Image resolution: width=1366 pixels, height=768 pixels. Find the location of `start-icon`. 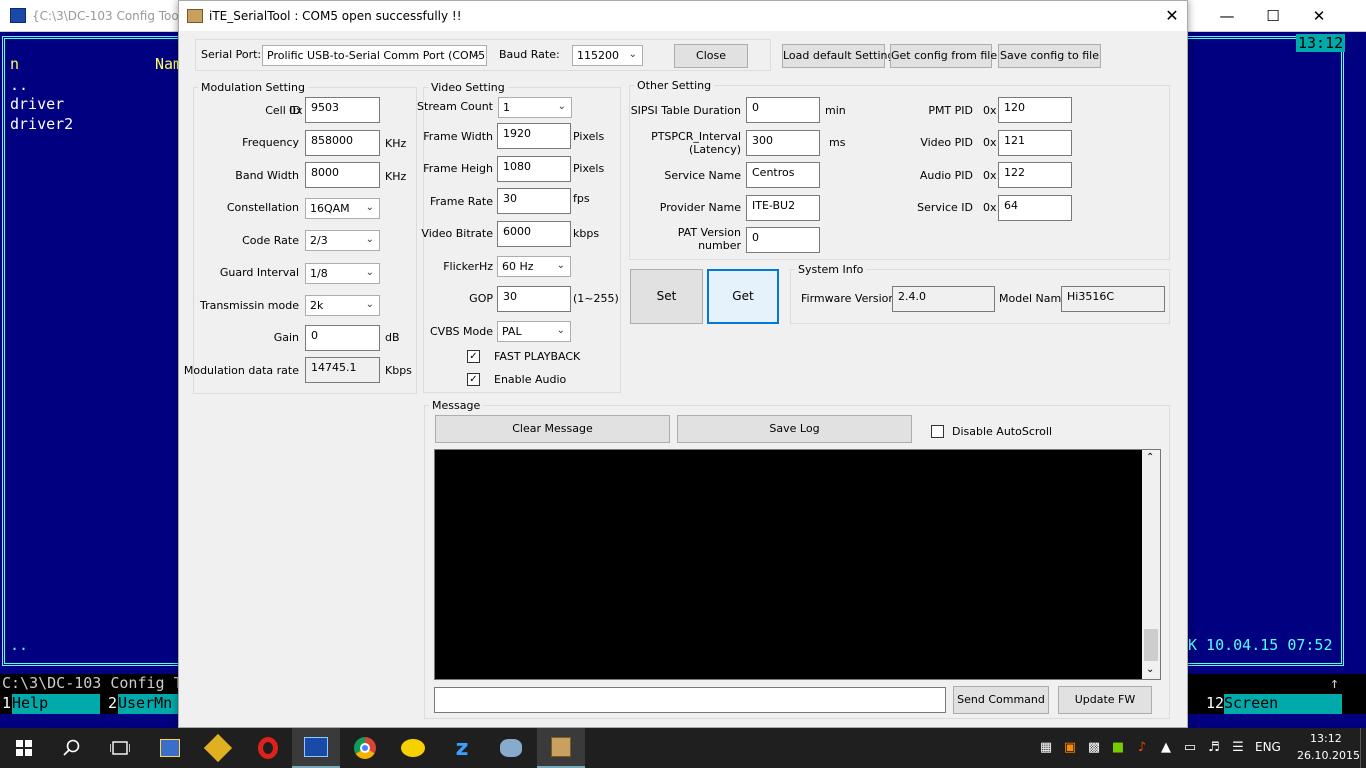

start-icon is located at coordinates (24, 748).